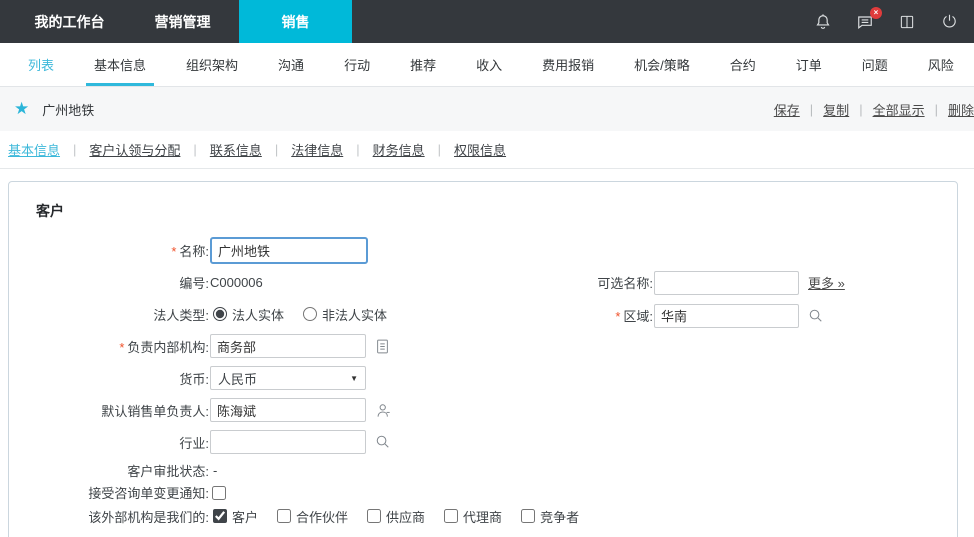  What do you see at coordinates (662, 64) in the screenshot?
I see `tab-opportunity: 机会/策略` at bounding box center [662, 64].